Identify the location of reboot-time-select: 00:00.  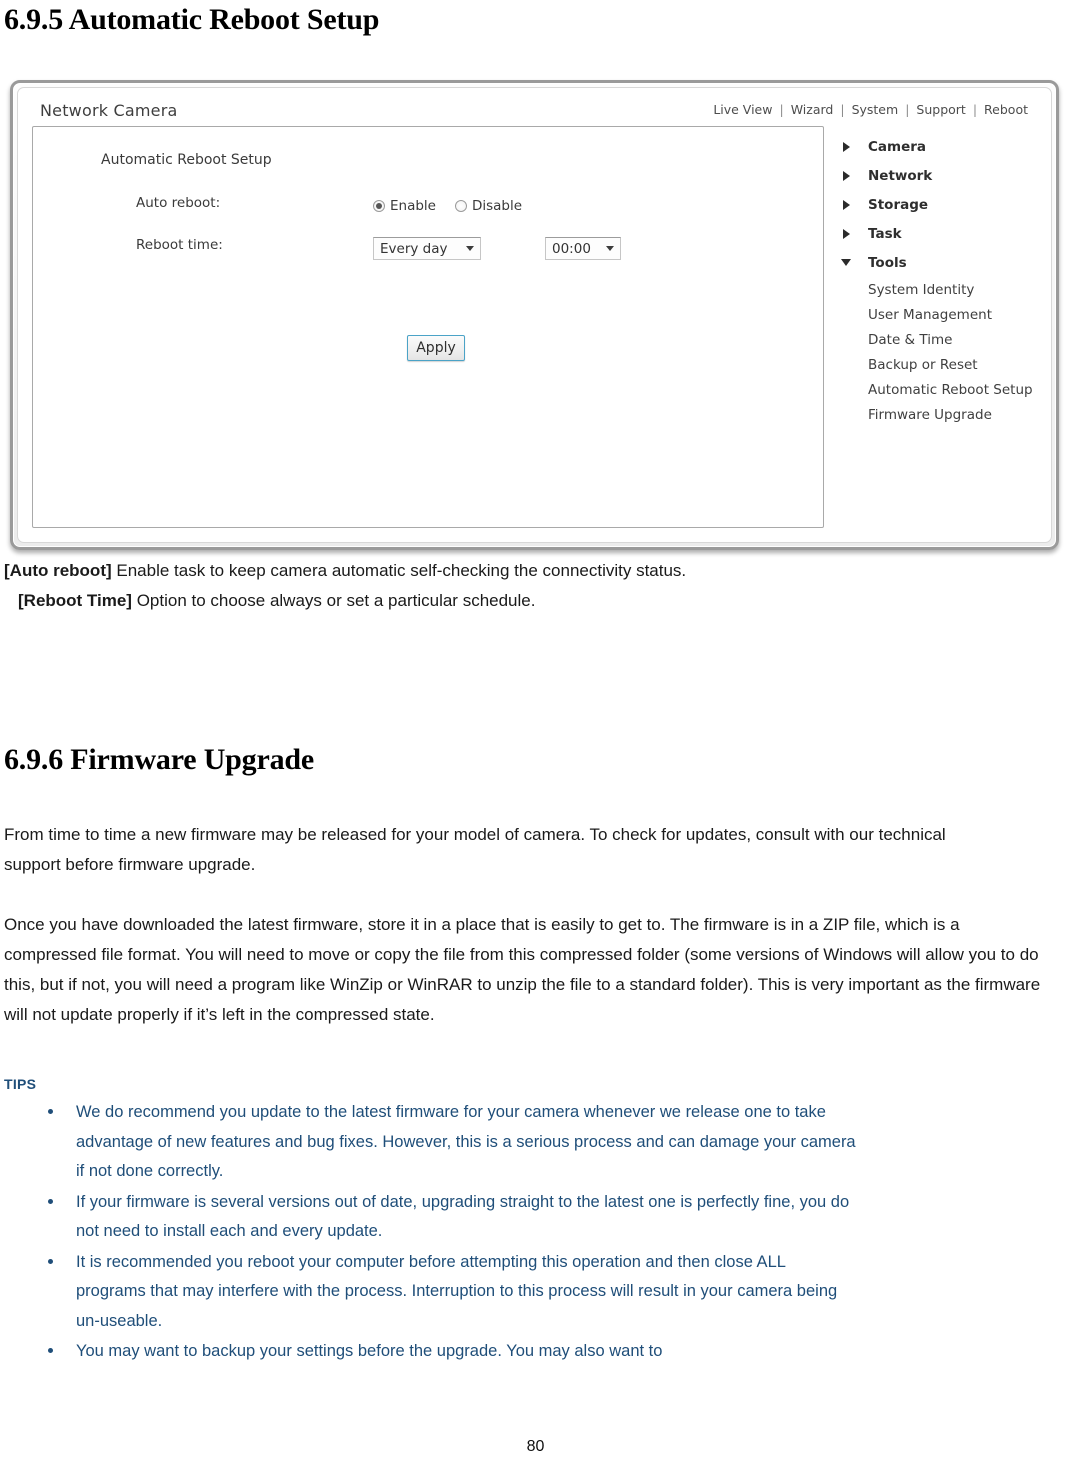
(583, 248).